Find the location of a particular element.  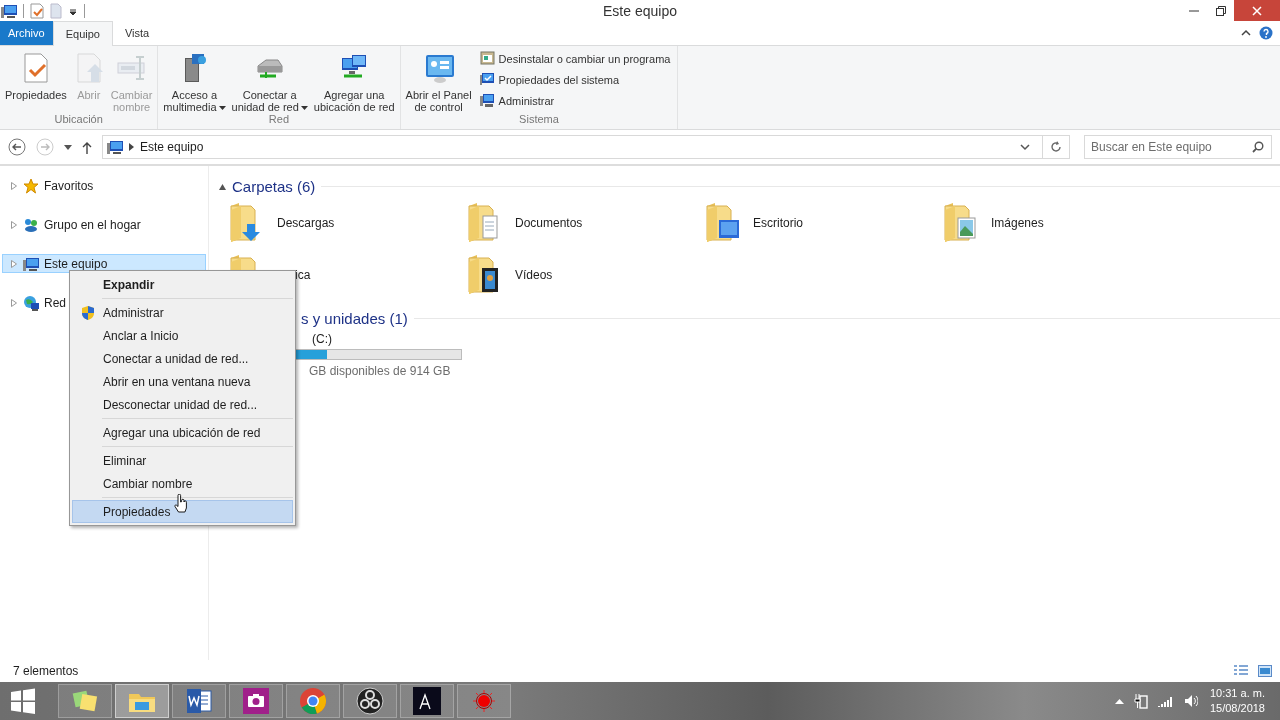

group-label: Ubicación is located at coordinates (78, 120).